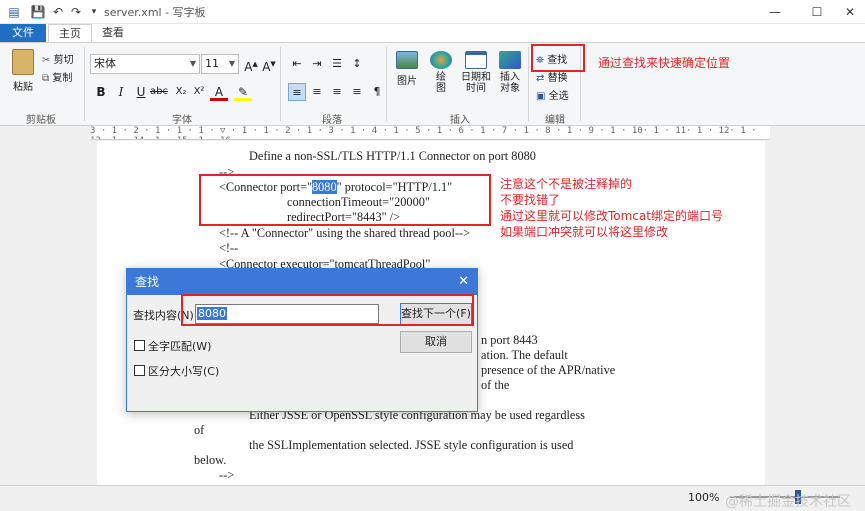  I want to click on paste-icon, so click(23, 62).